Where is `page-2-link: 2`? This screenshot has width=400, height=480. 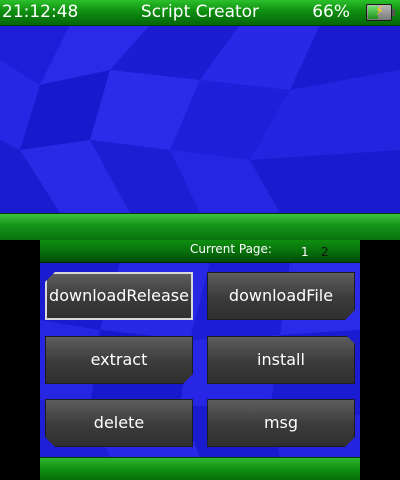
page-2-link: 2 is located at coordinates (325, 252).